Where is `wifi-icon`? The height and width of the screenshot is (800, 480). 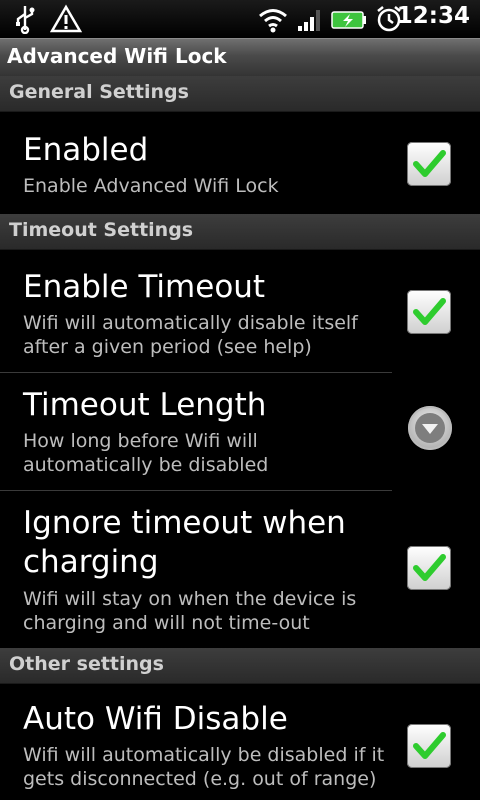 wifi-icon is located at coordinates (273, 21).